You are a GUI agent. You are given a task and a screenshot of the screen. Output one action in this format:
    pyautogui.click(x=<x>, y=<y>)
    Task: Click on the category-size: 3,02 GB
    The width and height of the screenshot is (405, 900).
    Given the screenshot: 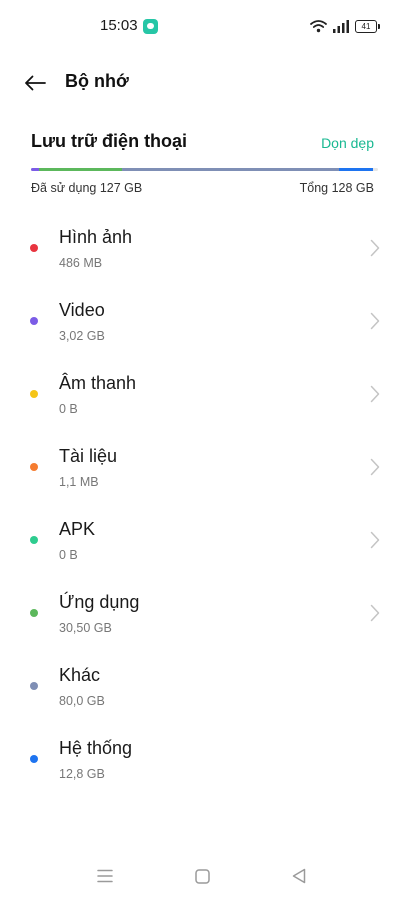 What is the action you would take?
    pyautogui.click(x=82, y=336)
    